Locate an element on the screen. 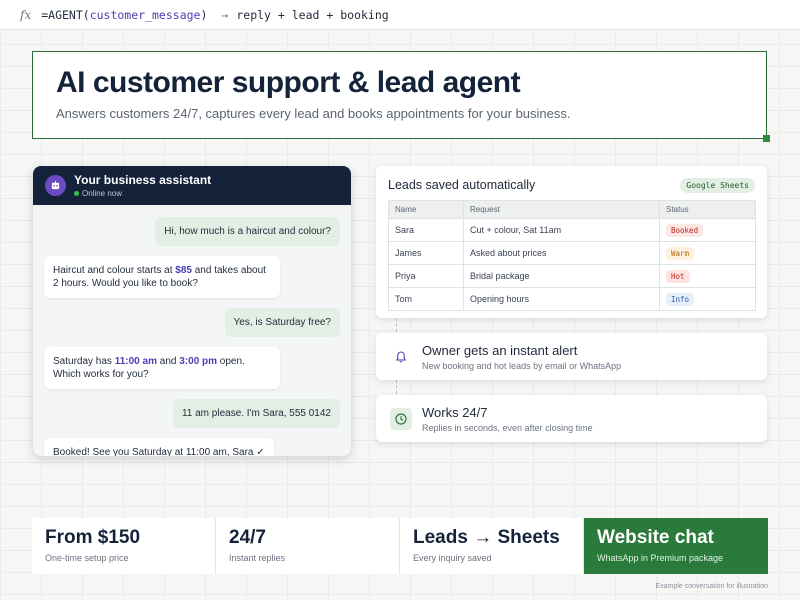 Image resolution: width=800 pixels, height=600 pixels. lead-name: Priya is located at coordinates (426, 276).